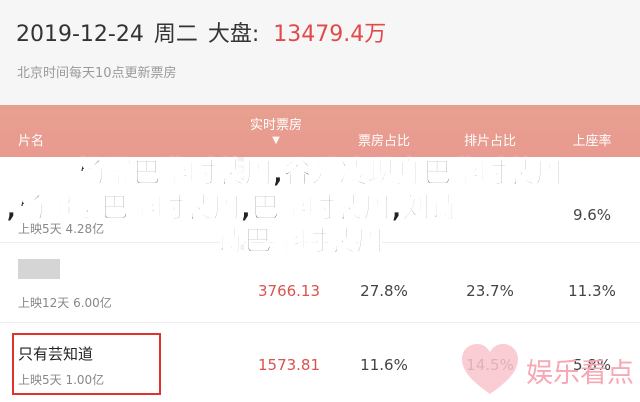  What do you see at coordinates (320, 172) in the screenshot?
I see `overlay-caption-line-1: 杨幂巴黎时装周,谷爱凌现身巴黎时装周` at bounding box center [320, 172].